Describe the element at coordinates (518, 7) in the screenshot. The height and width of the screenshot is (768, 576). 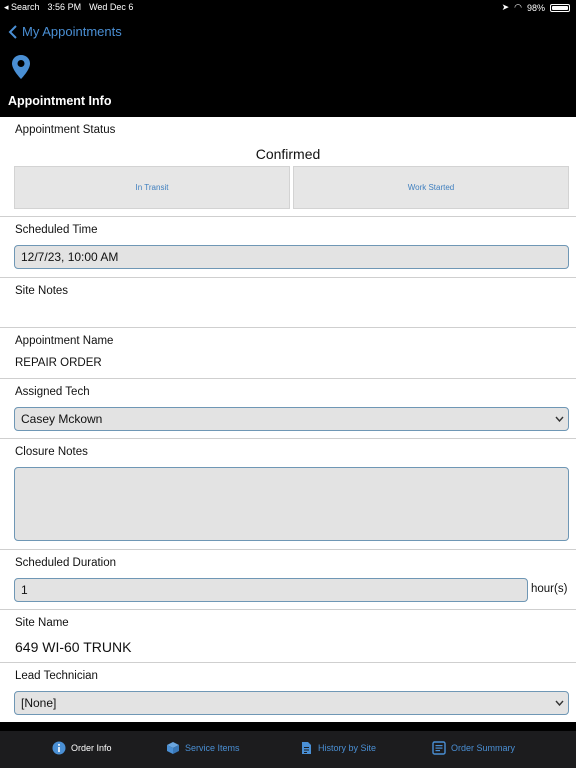
I see `wifi-icon: ◠` at that location.